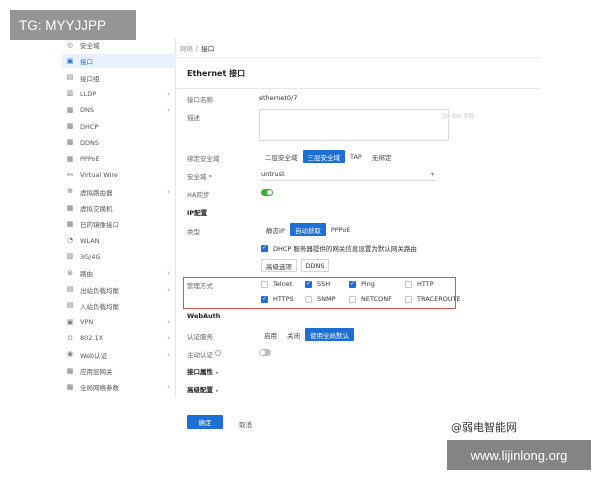 The height and width of the screenshot is (480, 600). Describe the element at coordinates (119, 371) in the screenshot. I see `sidebar-item: ▦ 应用层网关` at that location.